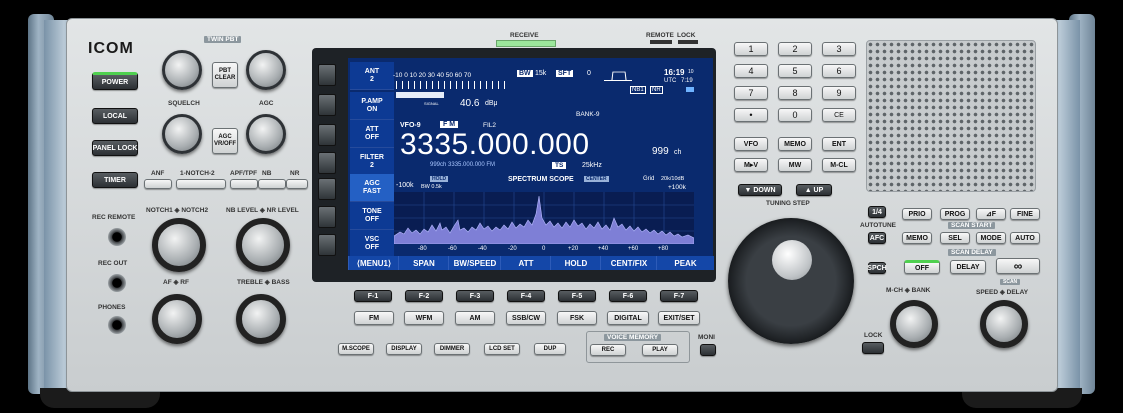 This screenshot has height=413, width=1123. Describe the element at coordinates (424, 318) in the screenshot. I see `mode-wfm-button: WFM` at that location.